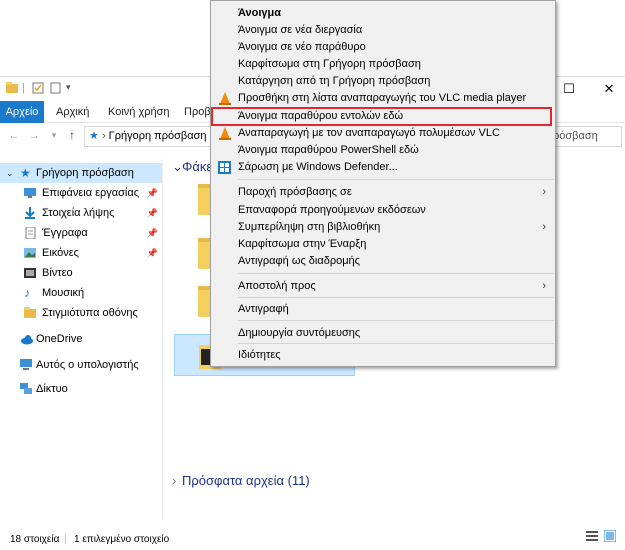  Describe the element at coordinates (90, 313) in the screenshot. I see `nav-label: Στιγμιότυπα οθόνης` at that location.